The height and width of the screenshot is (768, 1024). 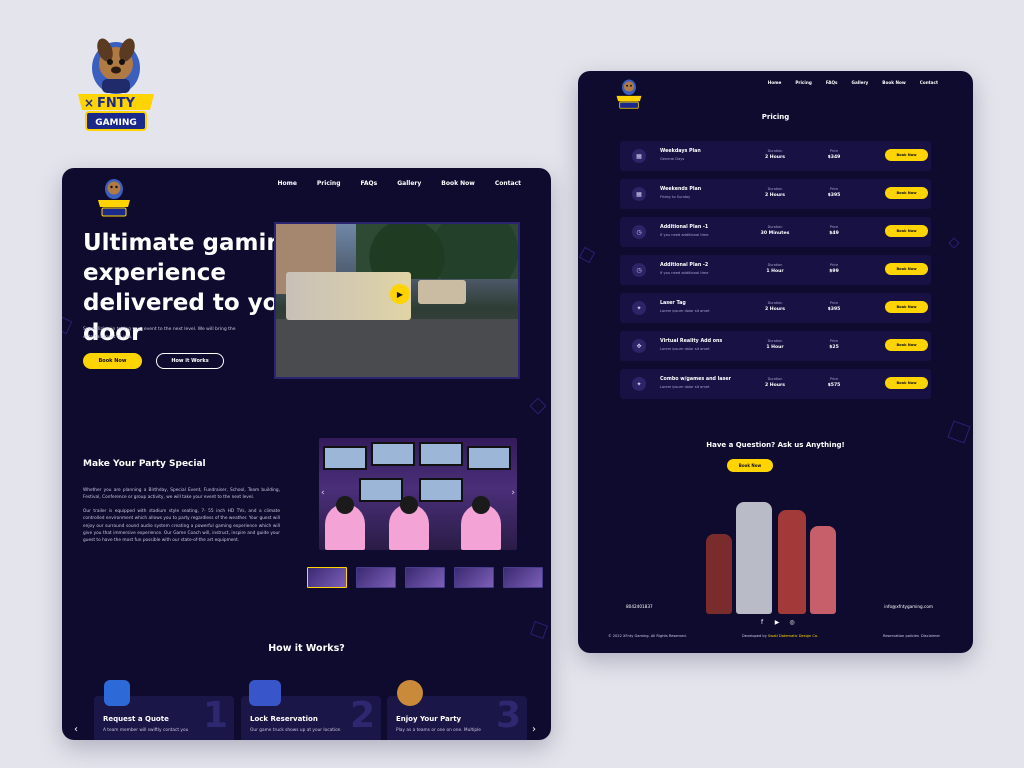 What do you see at coordinates (639, 384) in the screenshot?
I see `bulb-icon: ✦` at bounding box center [639, 384].